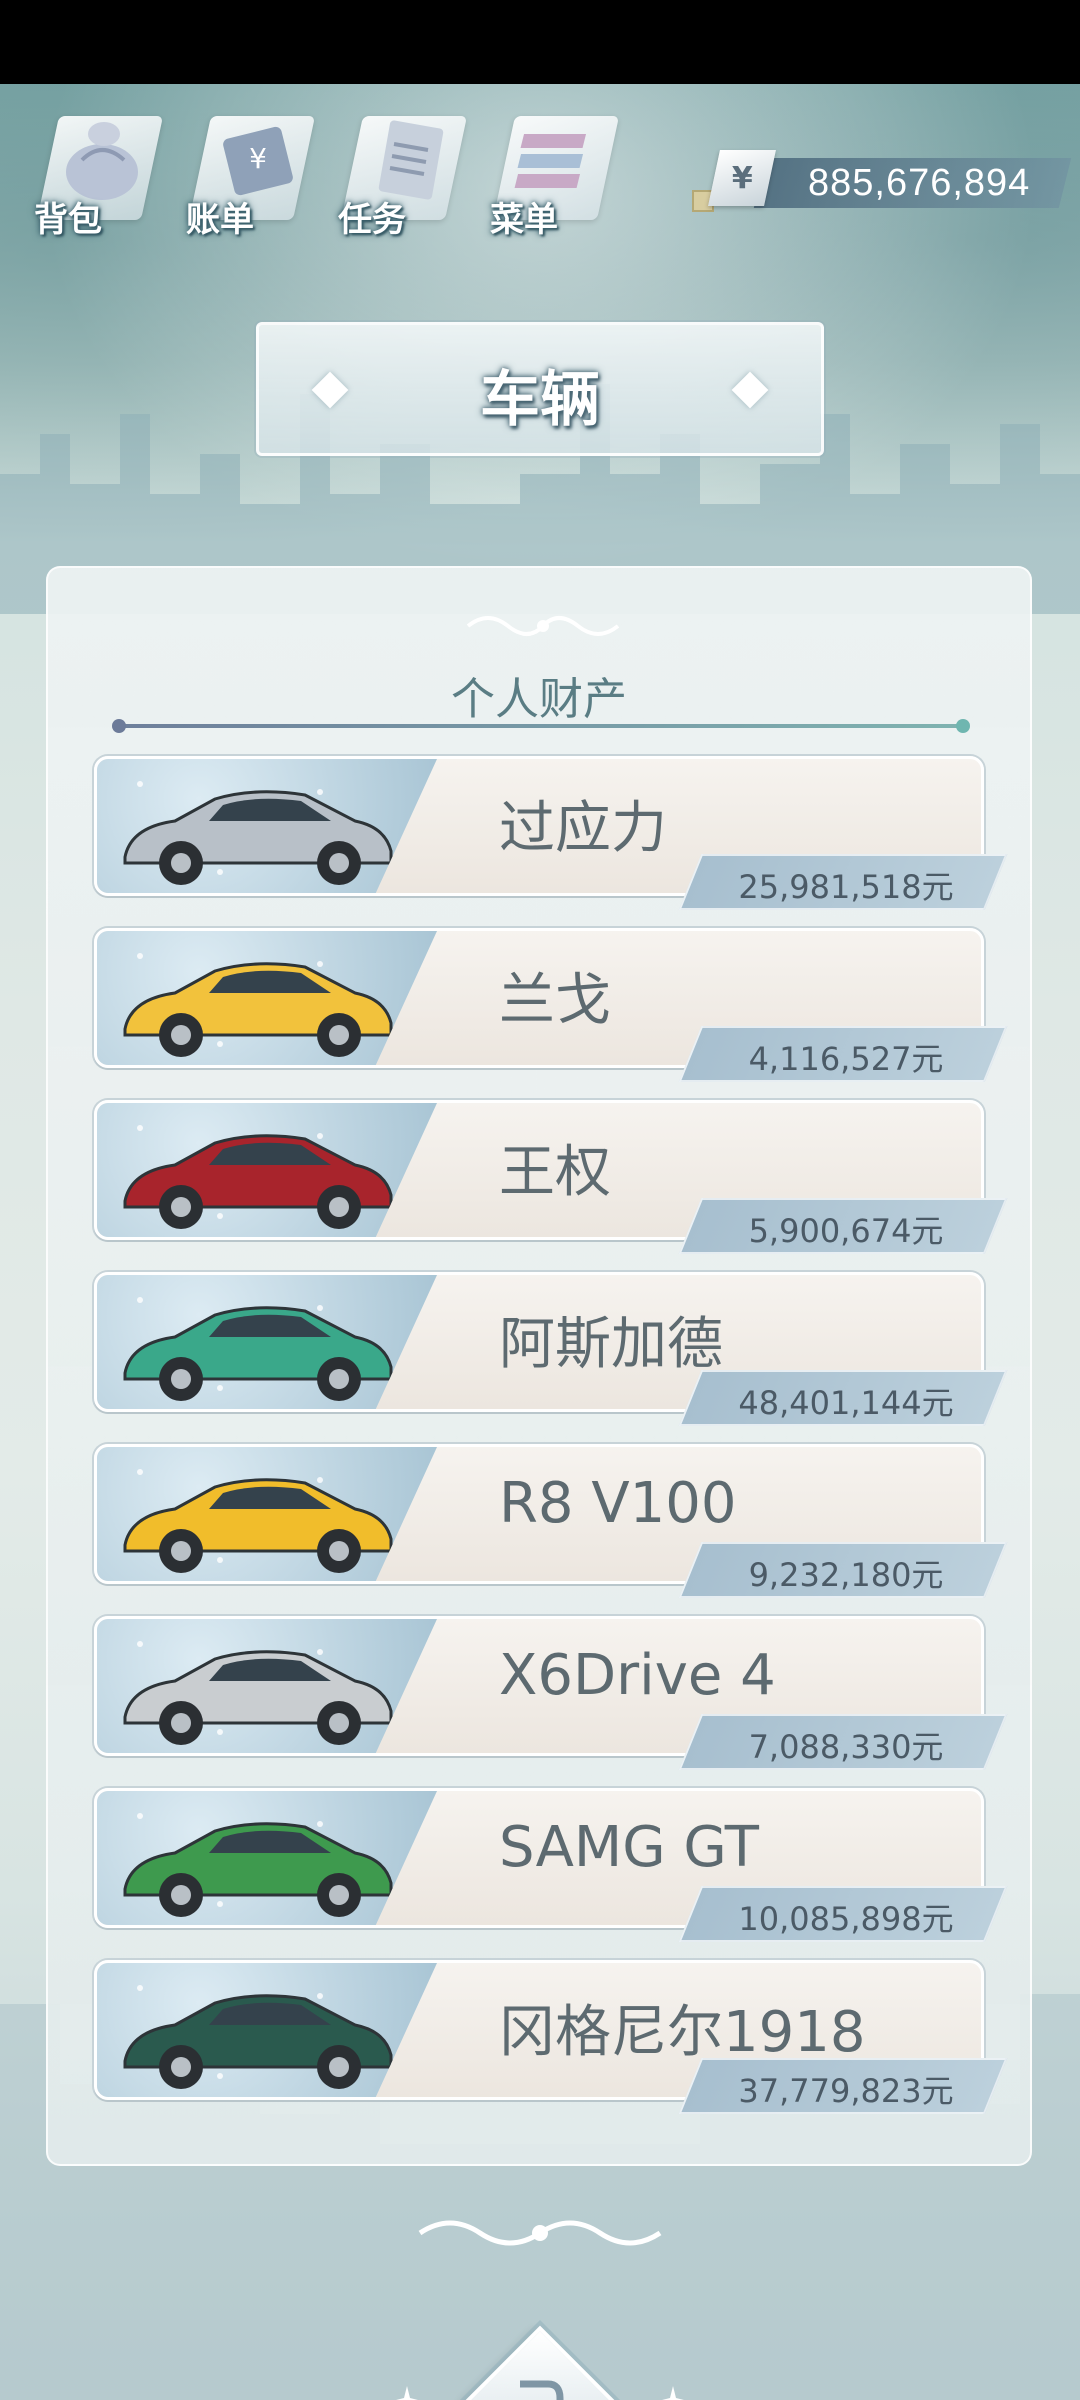  Describe the element at coordinates (742, 178) in the screenshot. I see `yen-icon: ¥` at that location.